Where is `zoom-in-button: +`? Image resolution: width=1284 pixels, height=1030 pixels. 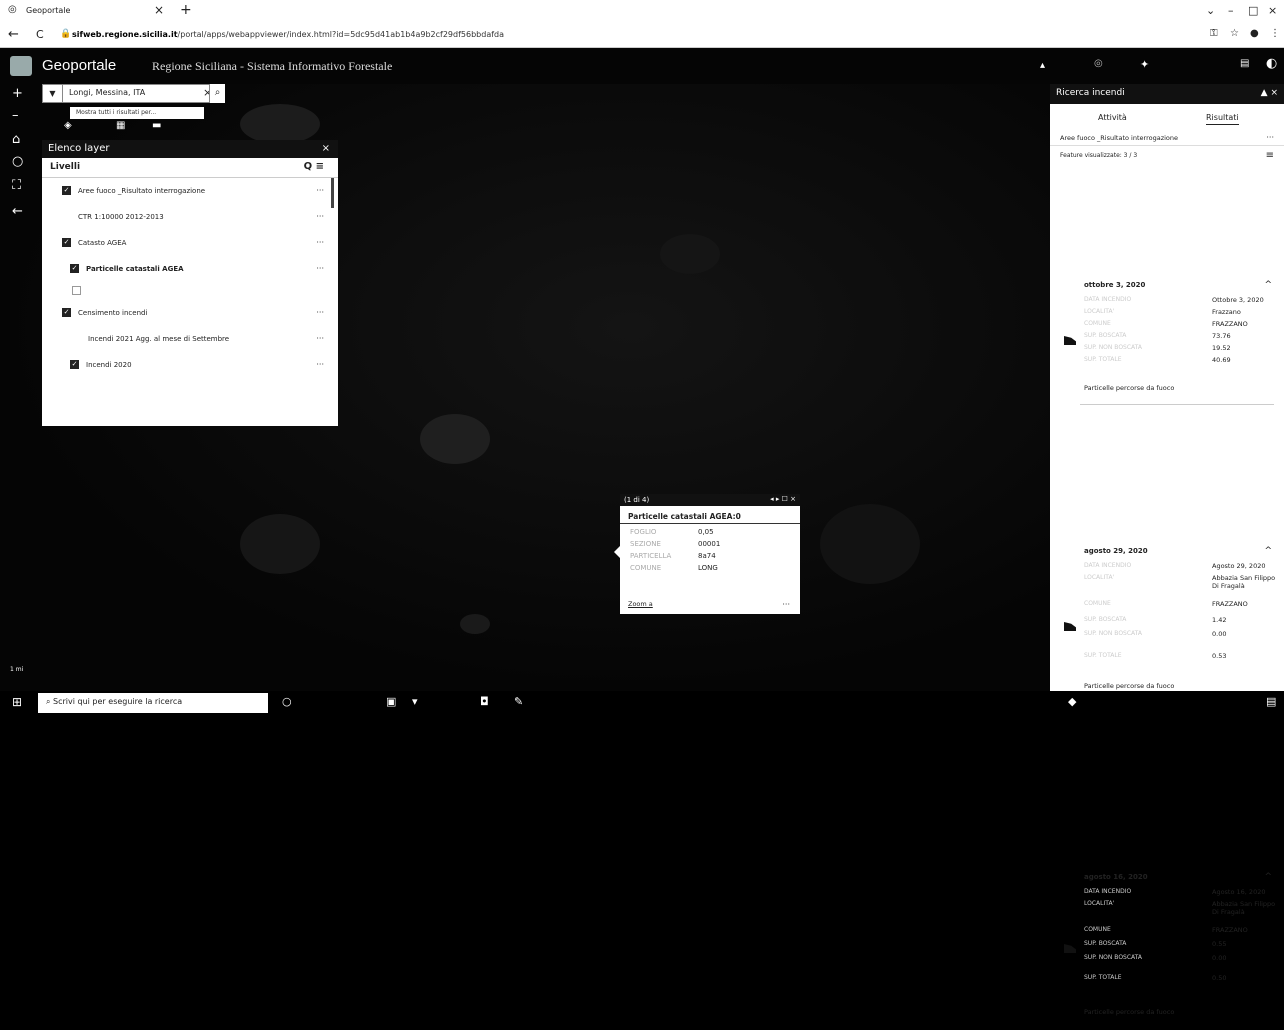
zoom-in-button: + is located at coordinates (17, 93).